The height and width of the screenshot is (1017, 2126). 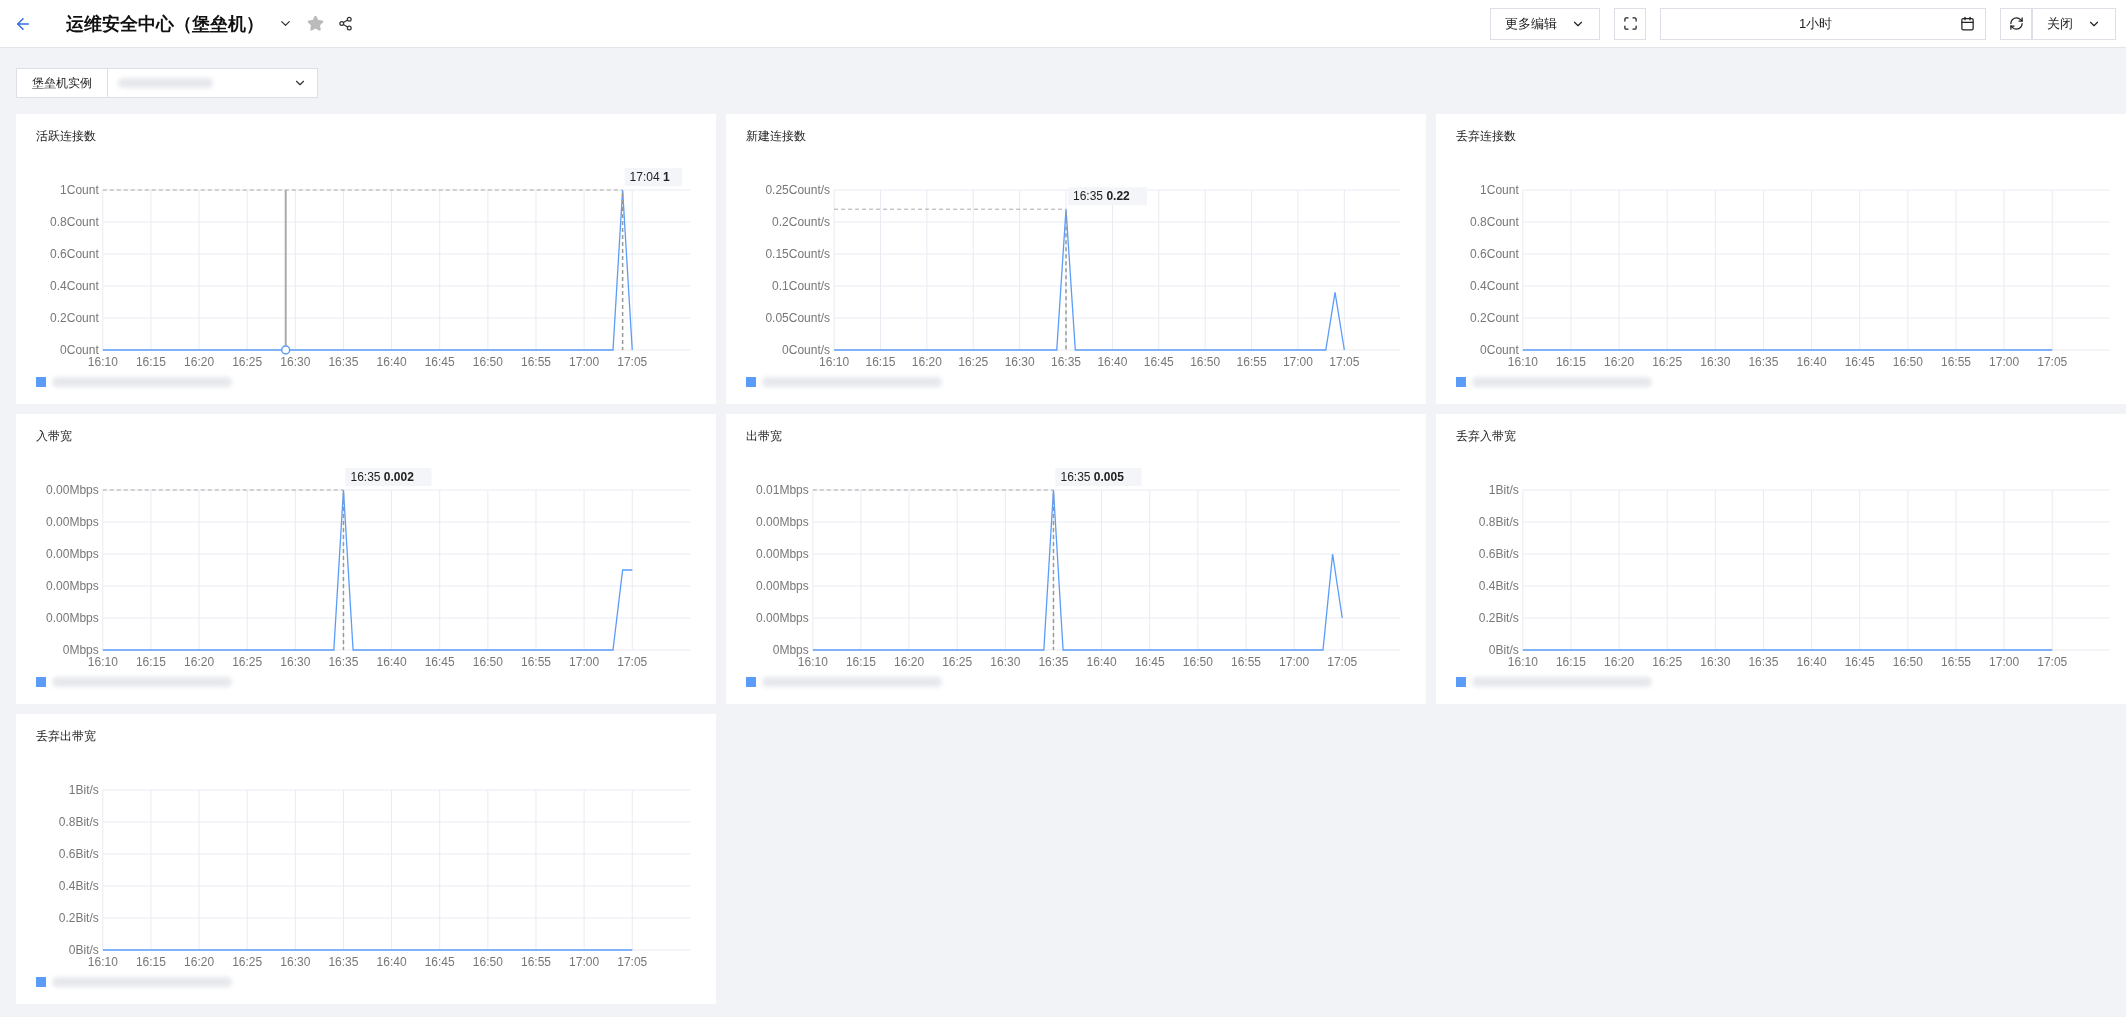 What do you see at coordinates (2074, 23) in the screenshot?
I see `dropdown-button: 关闭` at bounding box center [2074, 23].